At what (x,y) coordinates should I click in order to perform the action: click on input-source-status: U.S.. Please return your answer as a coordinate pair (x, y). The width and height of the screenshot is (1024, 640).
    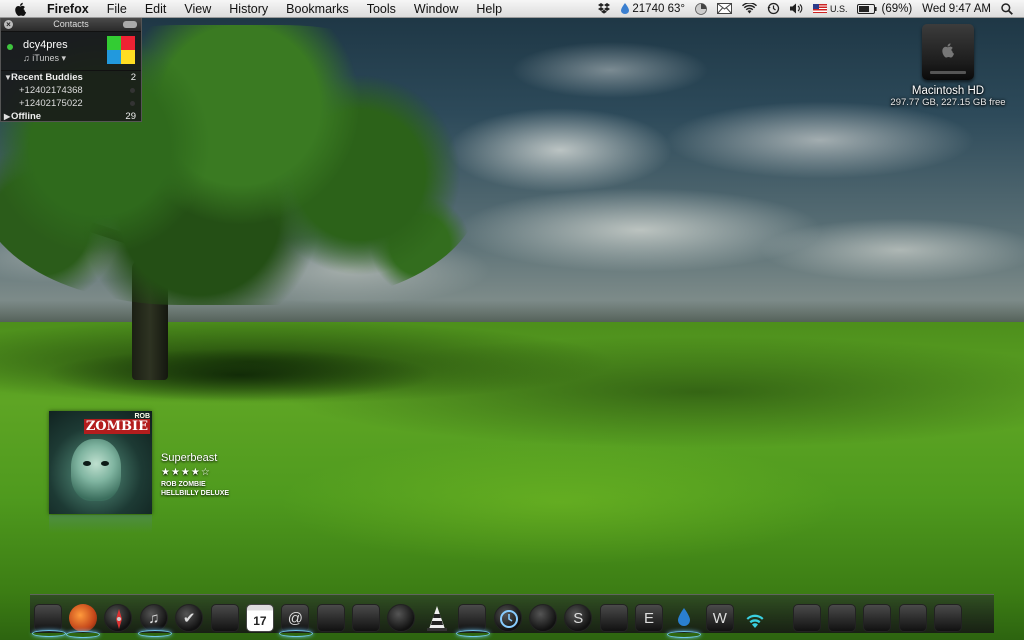
    Looking at the image, I should click on (830, 9).